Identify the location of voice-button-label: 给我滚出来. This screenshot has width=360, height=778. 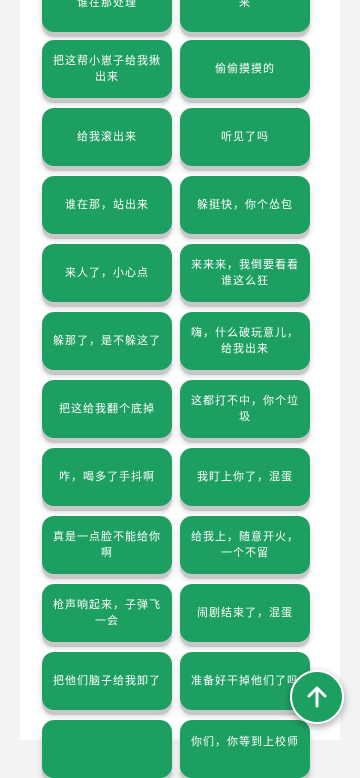
(107, 136).